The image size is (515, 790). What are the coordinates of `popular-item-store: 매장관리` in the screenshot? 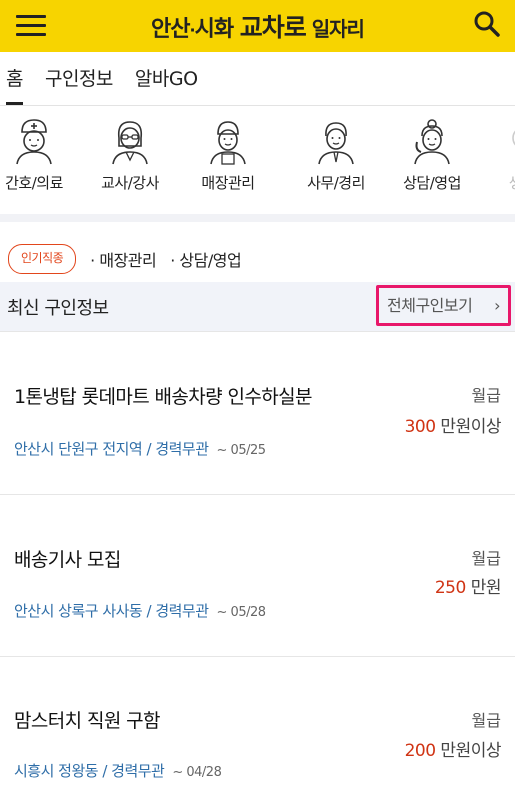 It's located at (123, 259).